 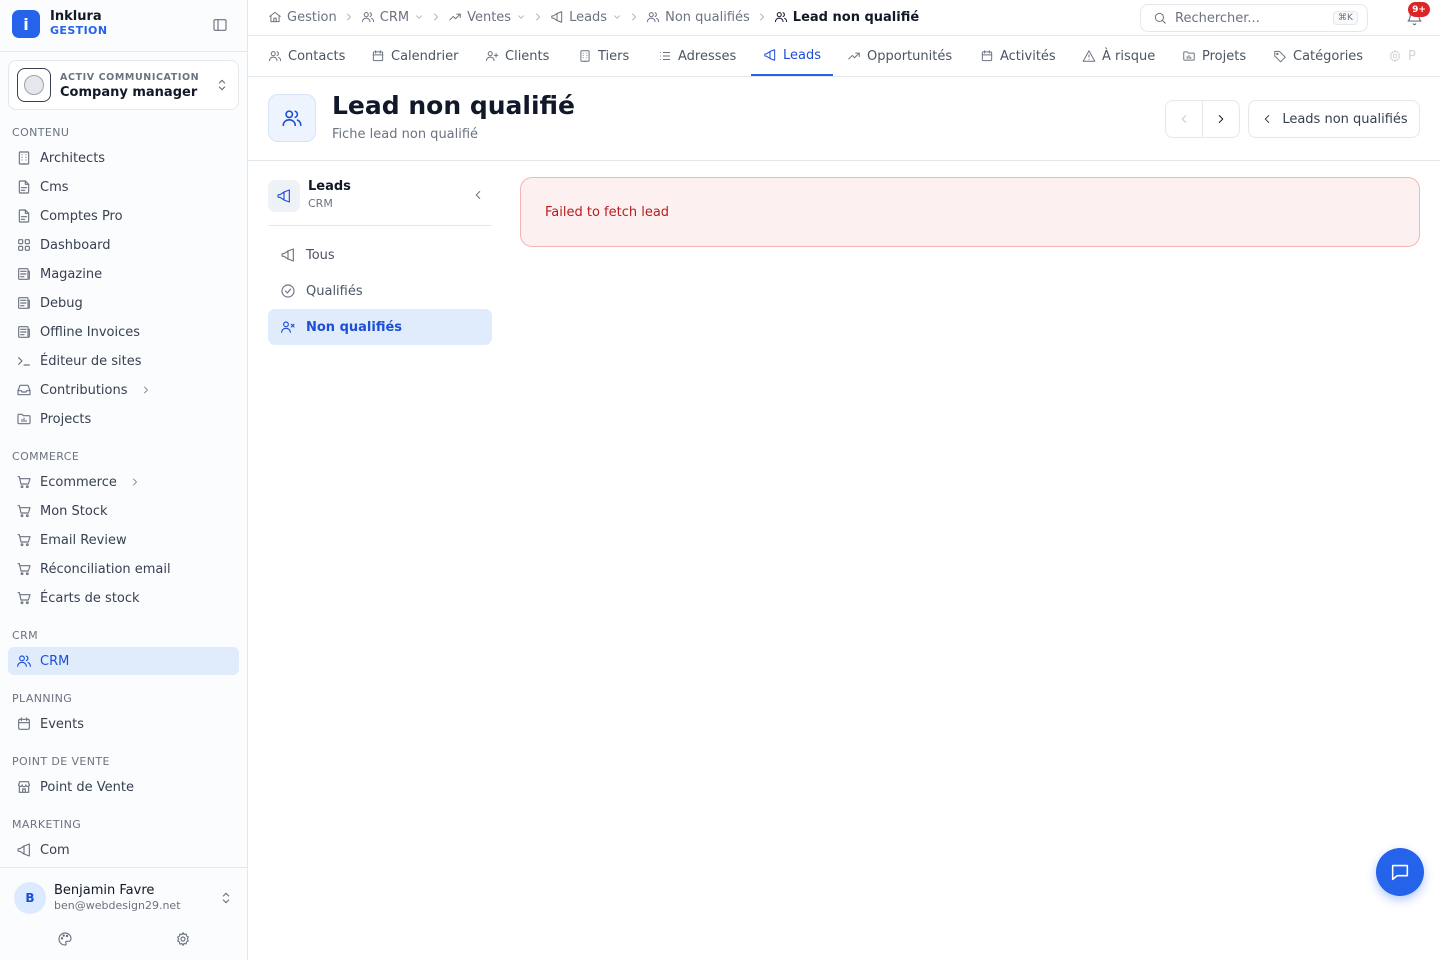 I want to click on sidebar-item-mon-stock: Mon Stock, so click(x=123, y=511).